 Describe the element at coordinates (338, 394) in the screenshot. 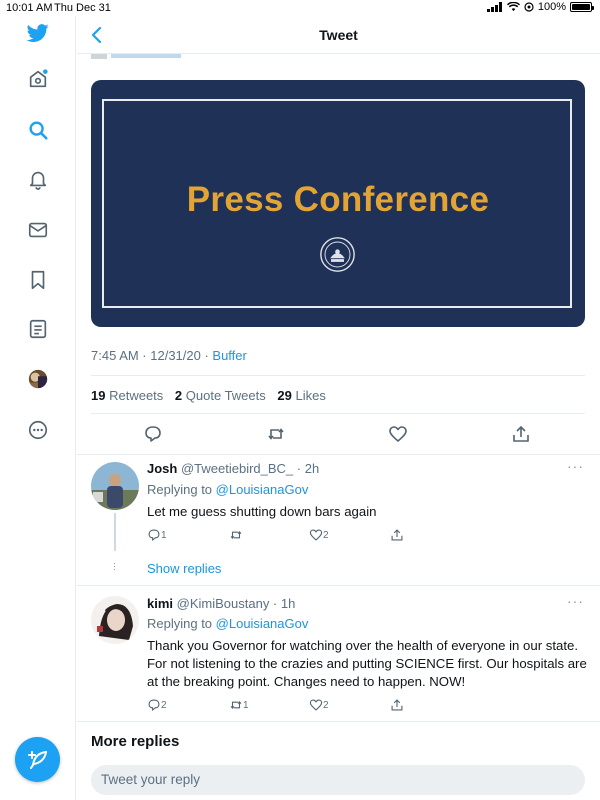

I see `tweet-stats: 19 Retweets 2 Quote Tweets 29 Likes` at that location.